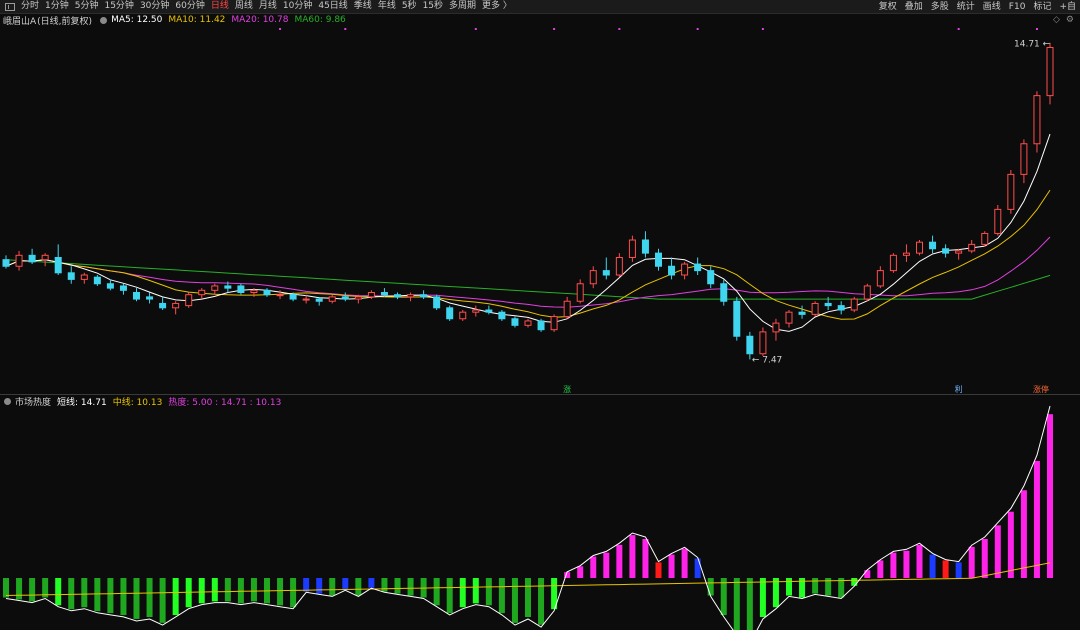  Describe the element at coordinates (7, 401) in the screenshot. I see `indicator-settings-dot-icon` at that location.